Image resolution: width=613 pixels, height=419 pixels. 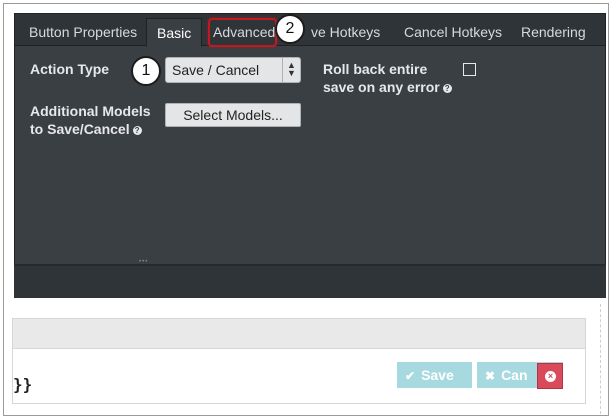 What do you see at coordinates (299, 334) in the screenshot?
I see `preview-header` at bounding box center [299, 334].